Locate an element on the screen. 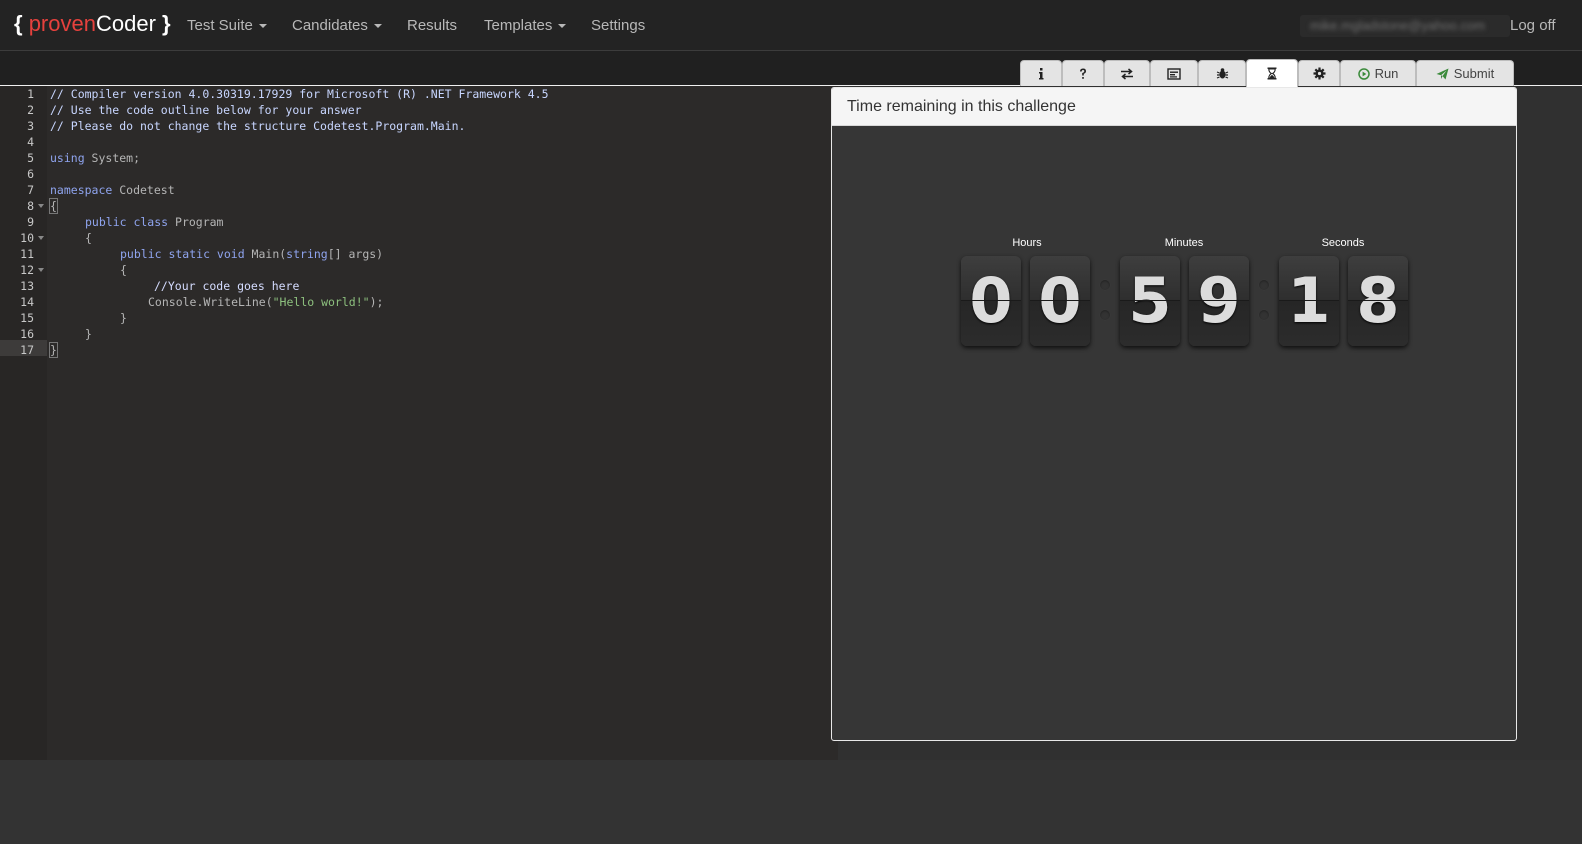 Image resolution: width=1582 pixels, height=844 pixels. gear-icon is located at coordinates (1319, 73).